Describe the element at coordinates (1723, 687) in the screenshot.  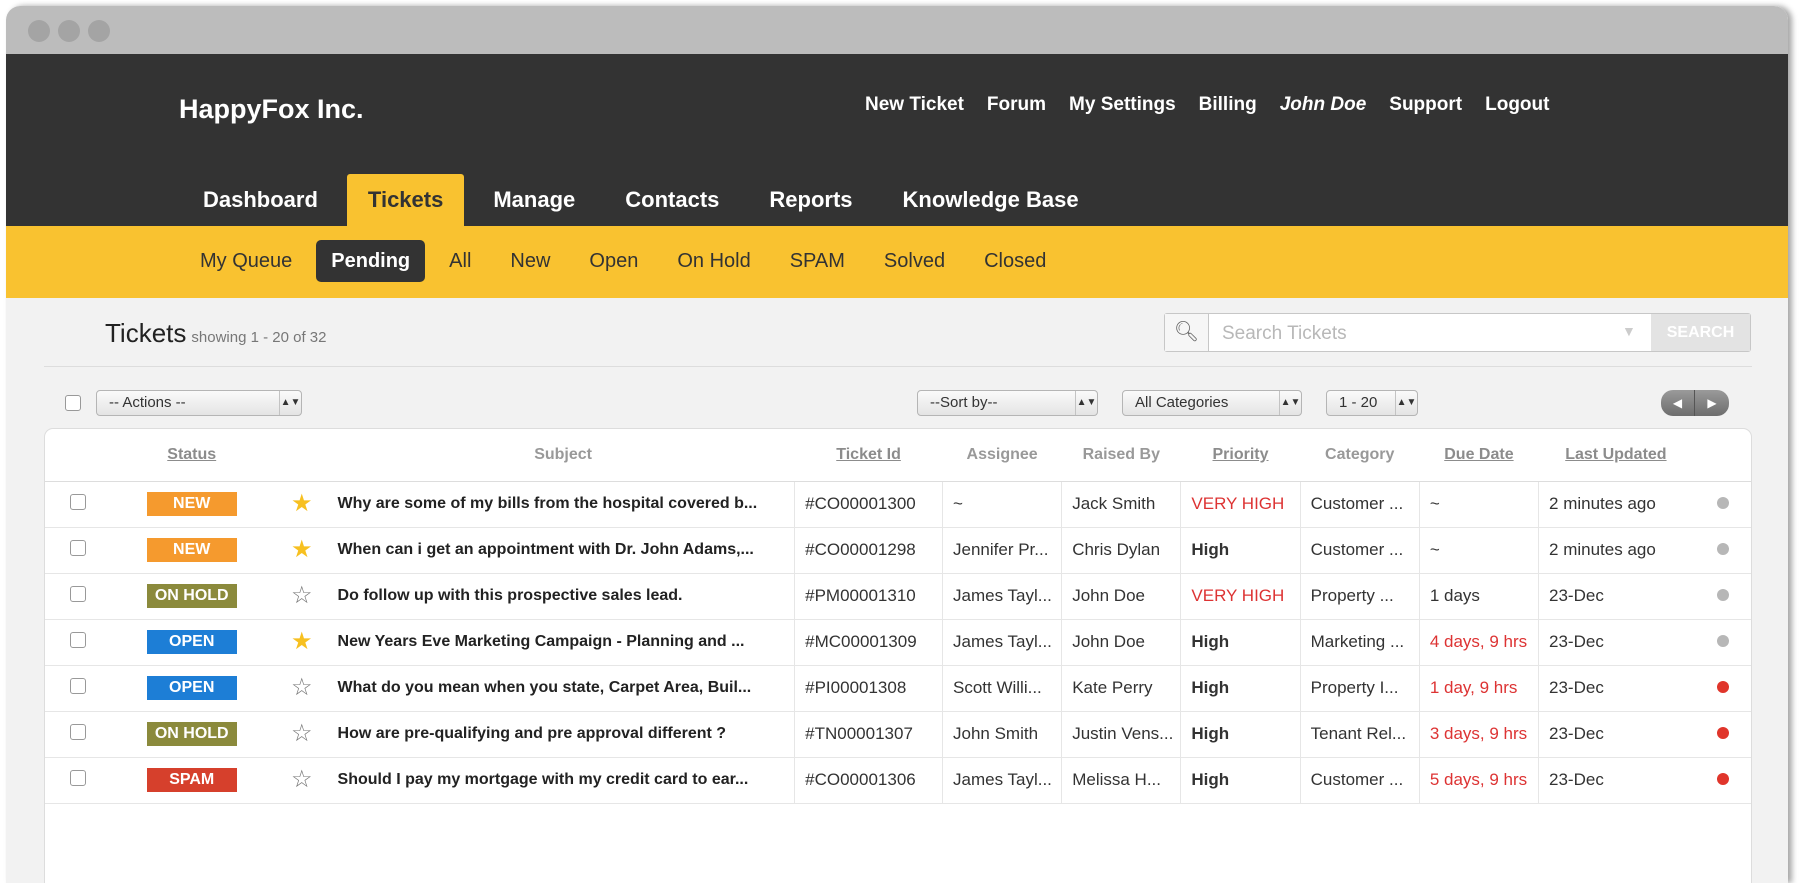
I see `status-dot-icon` at that location.